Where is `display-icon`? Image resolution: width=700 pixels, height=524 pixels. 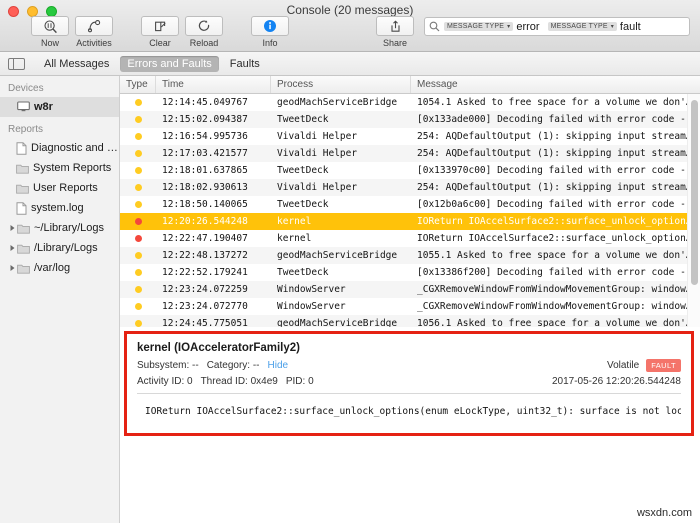
display-icon is located at coordinates (23, 107).